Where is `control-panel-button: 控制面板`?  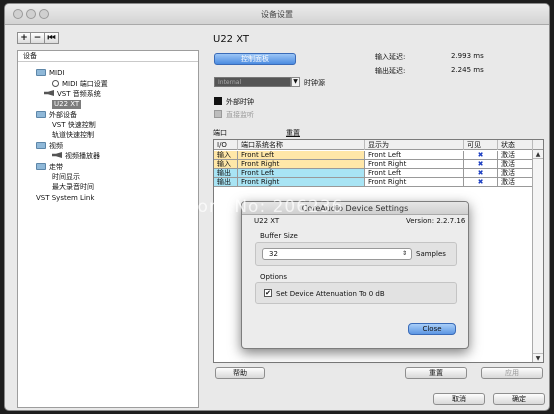 control-panel-button: 控制面板 is located at coordinates (255, 59).